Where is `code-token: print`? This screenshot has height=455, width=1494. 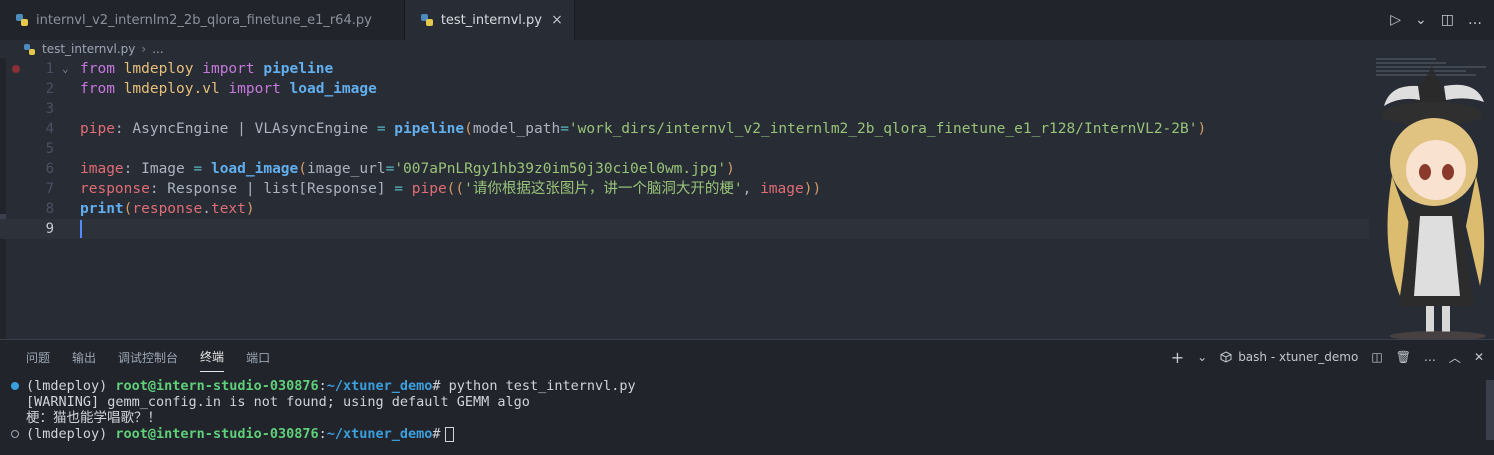 code-token: print is located at coordinates (102, 209).